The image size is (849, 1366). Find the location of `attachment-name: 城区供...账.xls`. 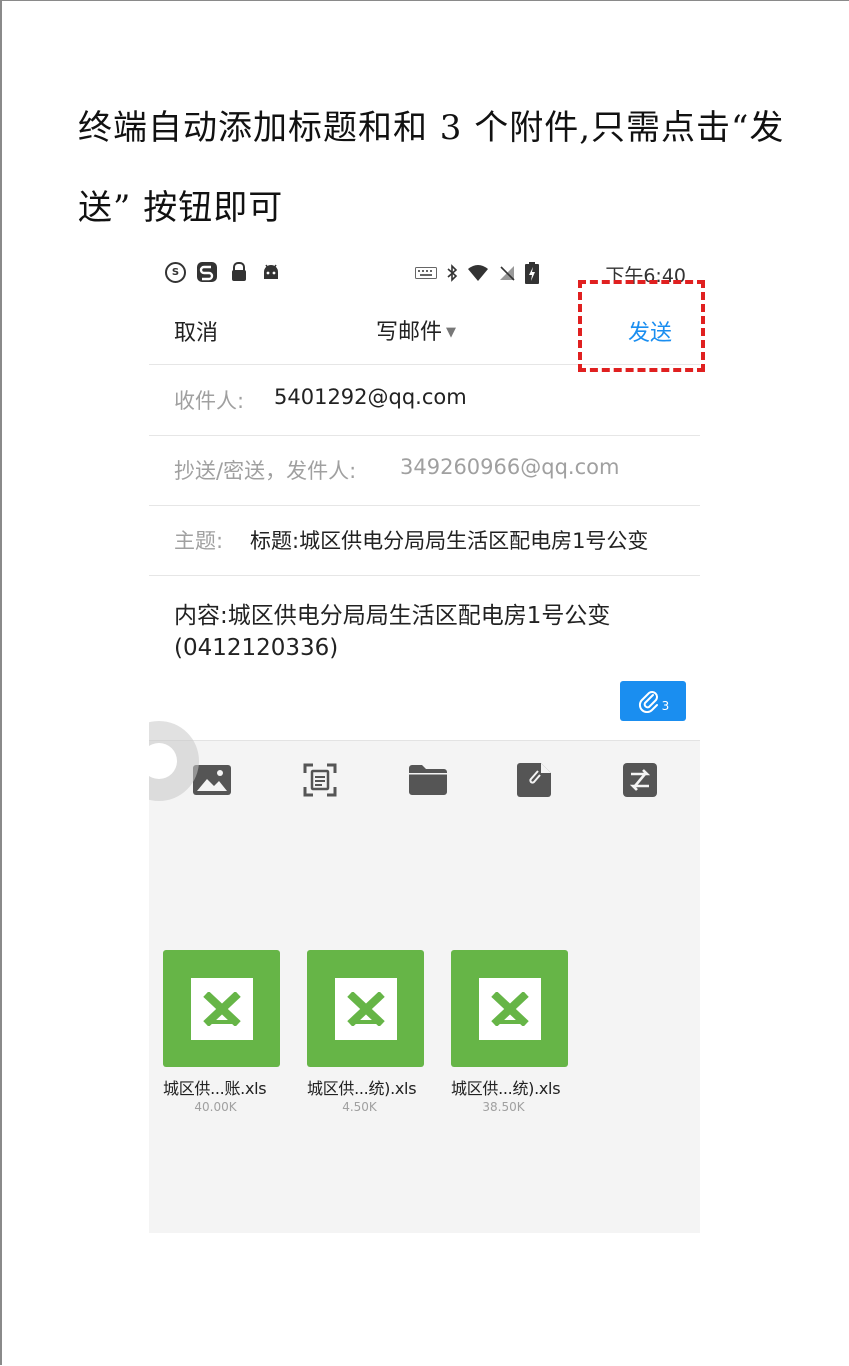

attachment-name: 城区供...账.xls is located at coordinates (215, 1088).